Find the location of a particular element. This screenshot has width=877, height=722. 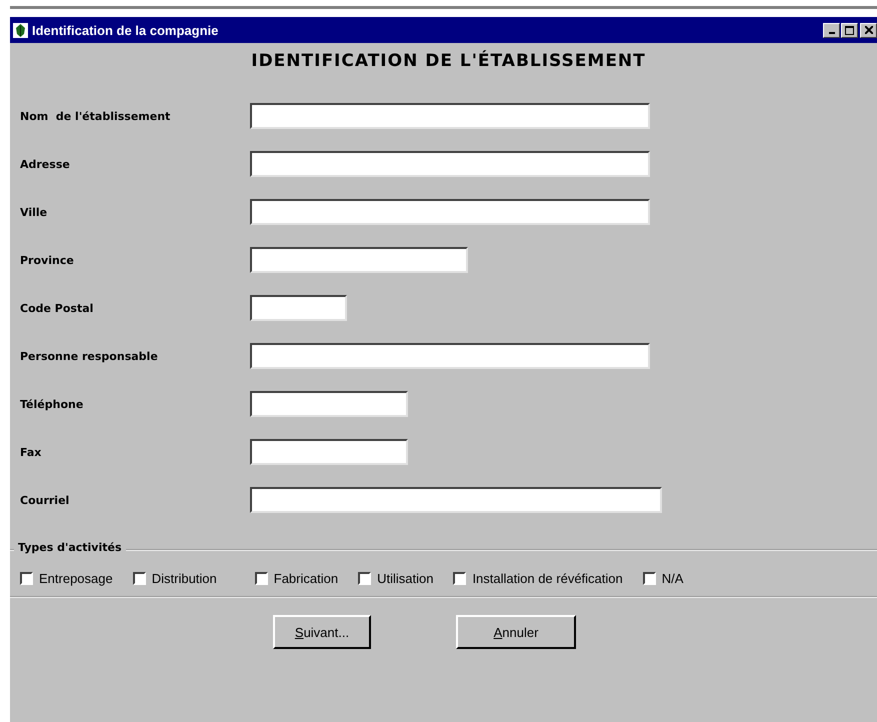

activity-checkbox: Distribution is located at coordinates (174, 578).